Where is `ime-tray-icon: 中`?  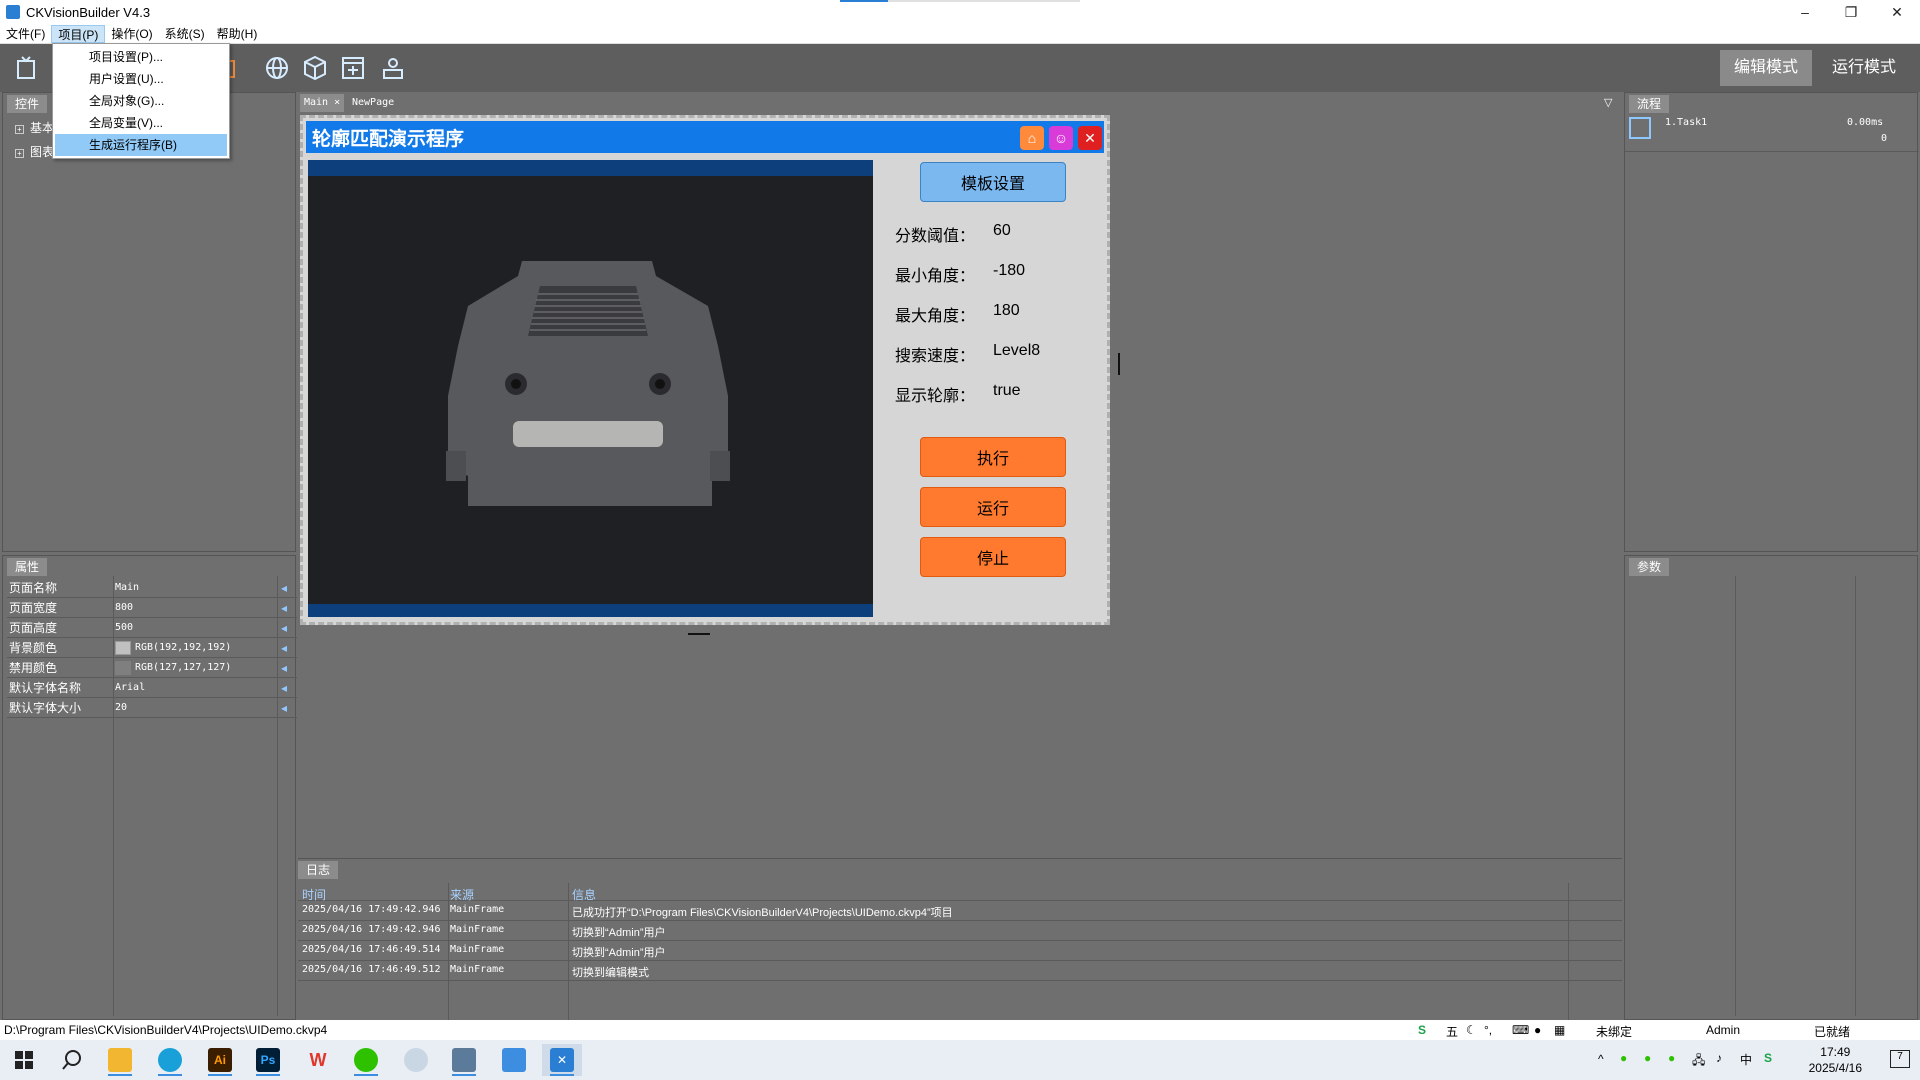
ime-tray-icon: 中 is located at coordinates (1746, 1059).